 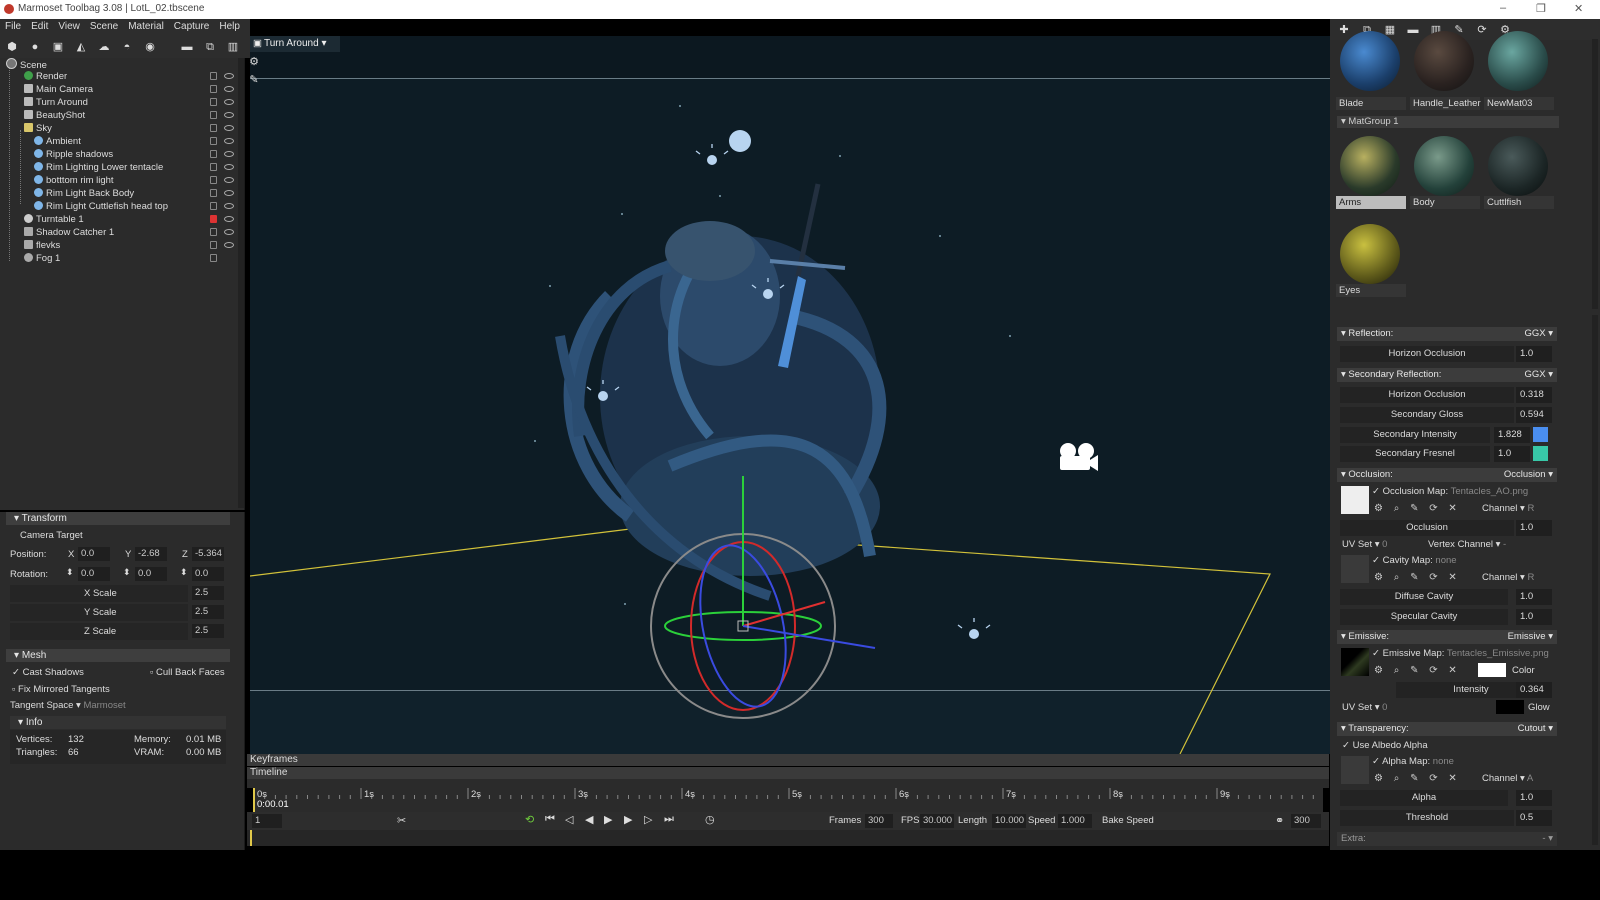 What do you see at coordinates (1414, 560) in the screenshot?
I see `cavity-map-checkbox: ✓ Cavity Map: none` at bounding box center [1414, 560].